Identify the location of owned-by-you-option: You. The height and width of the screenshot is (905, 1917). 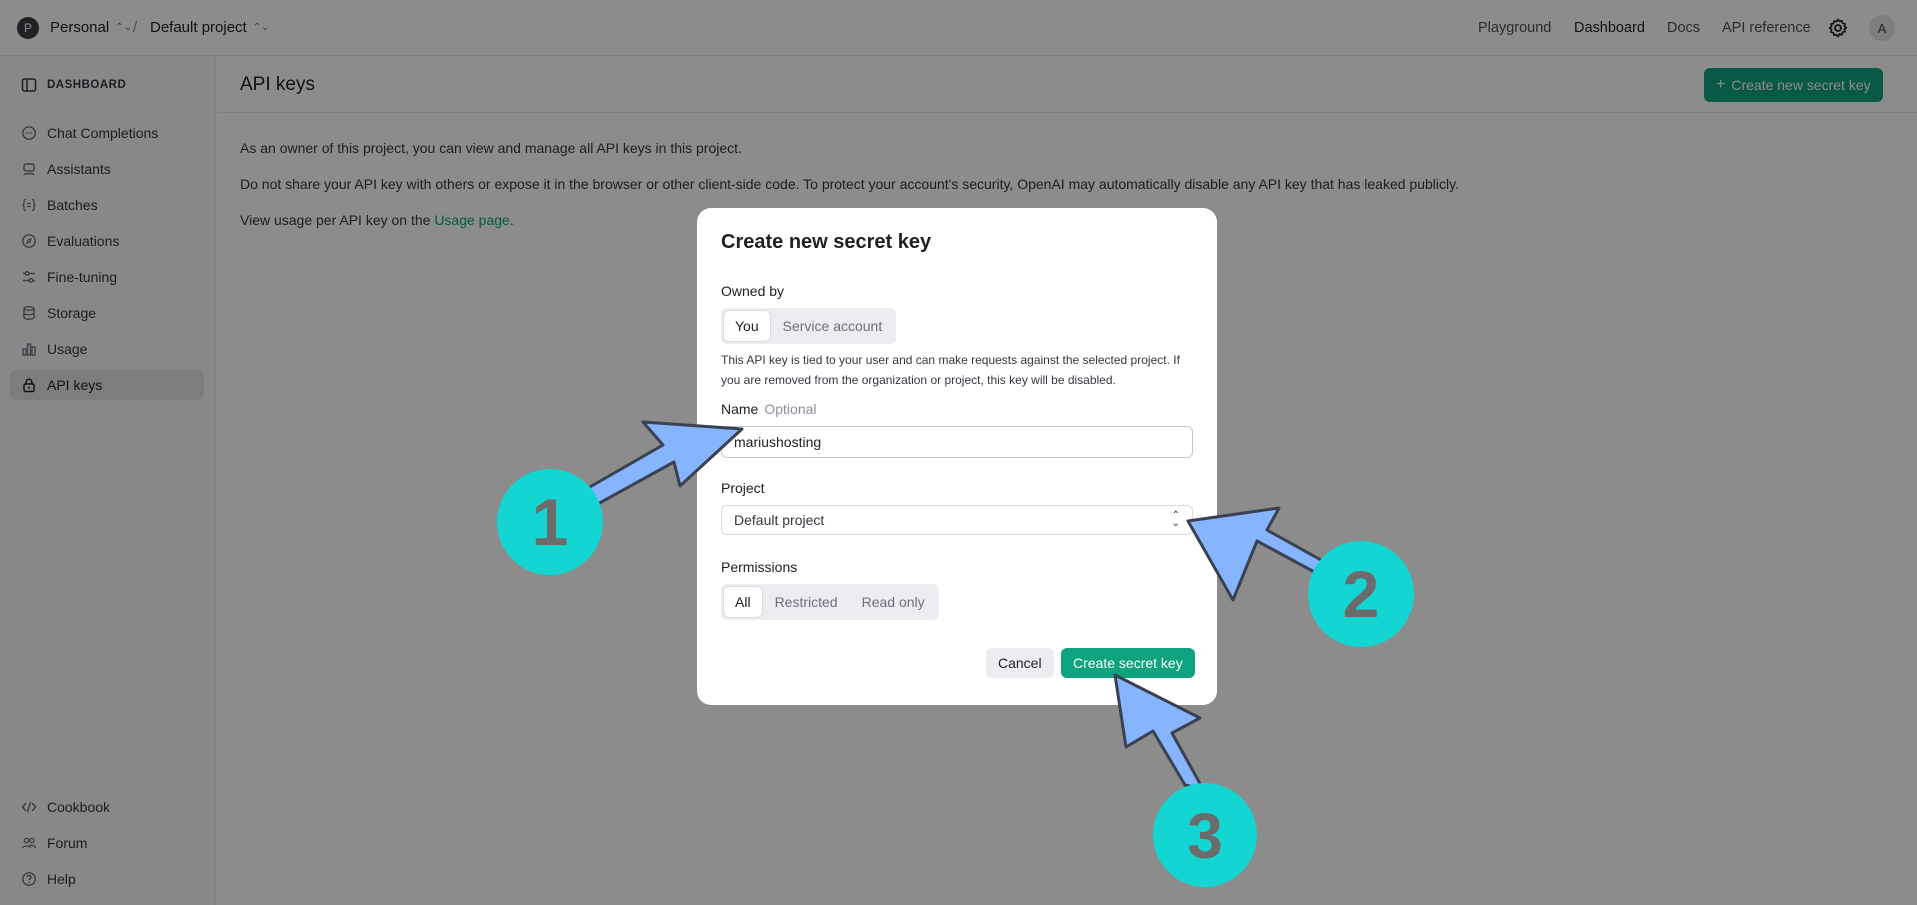
(747, 326).